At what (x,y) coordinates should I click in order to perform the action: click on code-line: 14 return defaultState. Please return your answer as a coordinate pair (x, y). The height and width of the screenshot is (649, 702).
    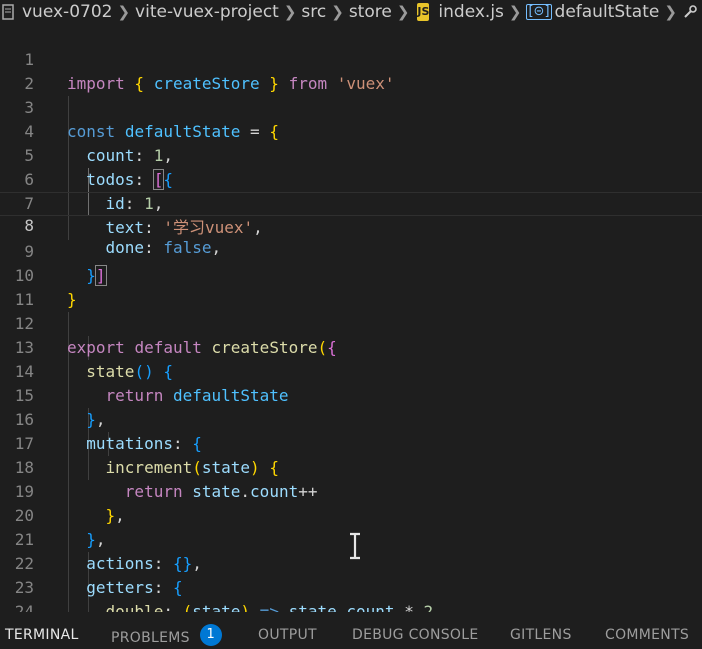
    Looking at the image, I should click on (351, 348).